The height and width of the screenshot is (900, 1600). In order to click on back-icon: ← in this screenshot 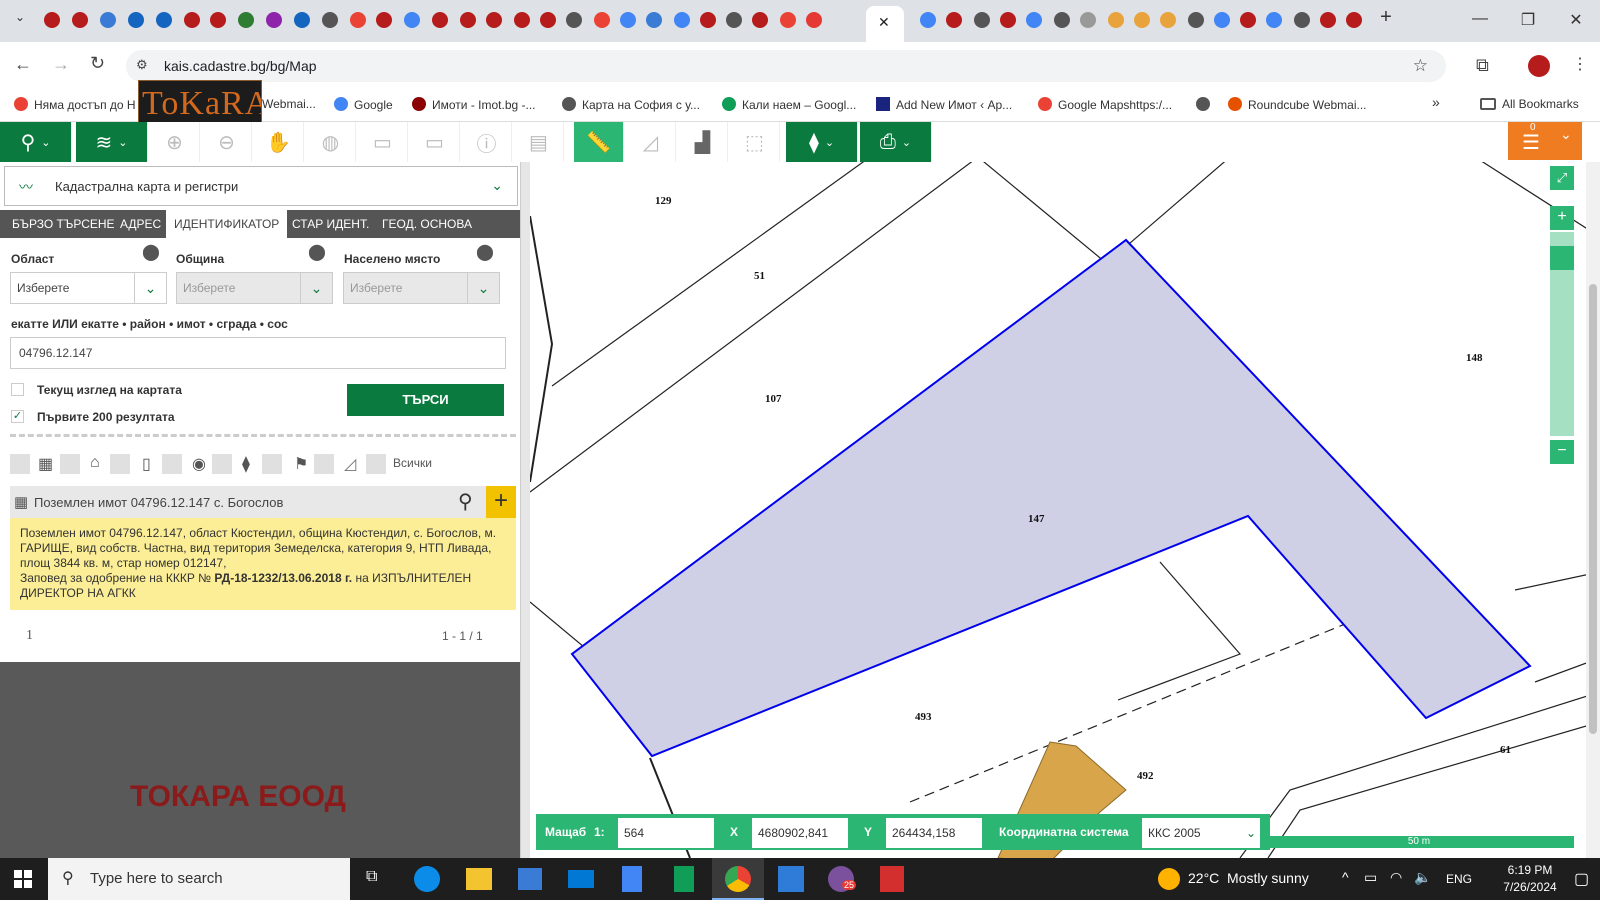, I will do `click(23, 64)`.